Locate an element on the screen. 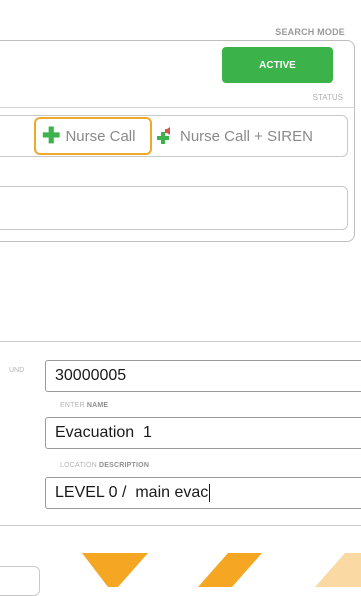 The image size is (361, 596). empty-input-field is located at coordinates (174, 208).